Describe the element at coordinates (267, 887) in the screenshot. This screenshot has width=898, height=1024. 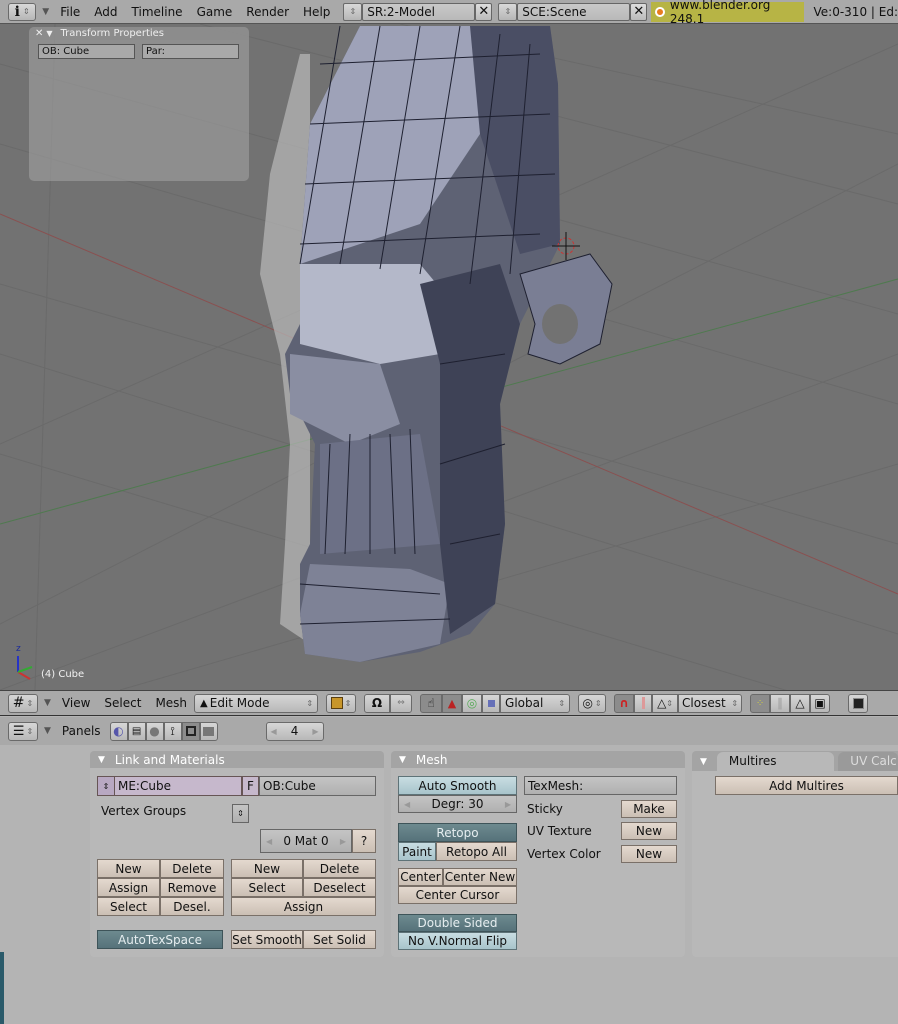
I see `material-select-button: Select` at that location.